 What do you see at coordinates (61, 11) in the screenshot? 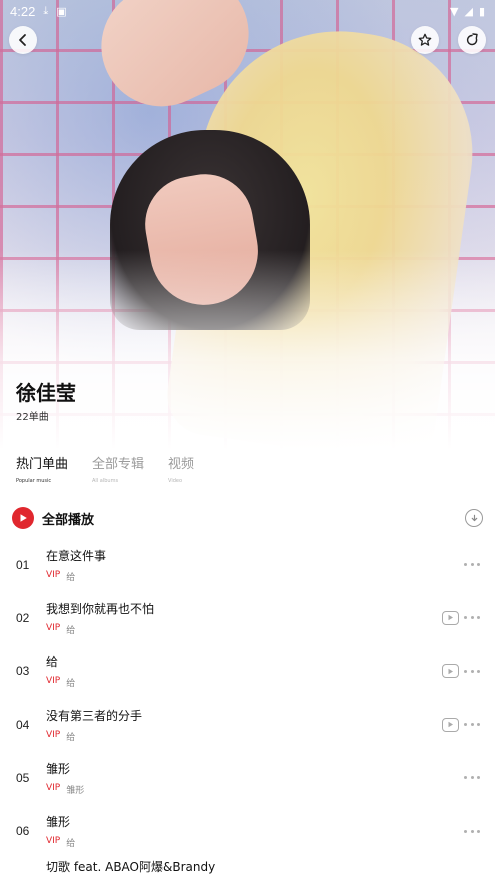
I see `notification-icon: ▣` at bounding box center [61, 11].